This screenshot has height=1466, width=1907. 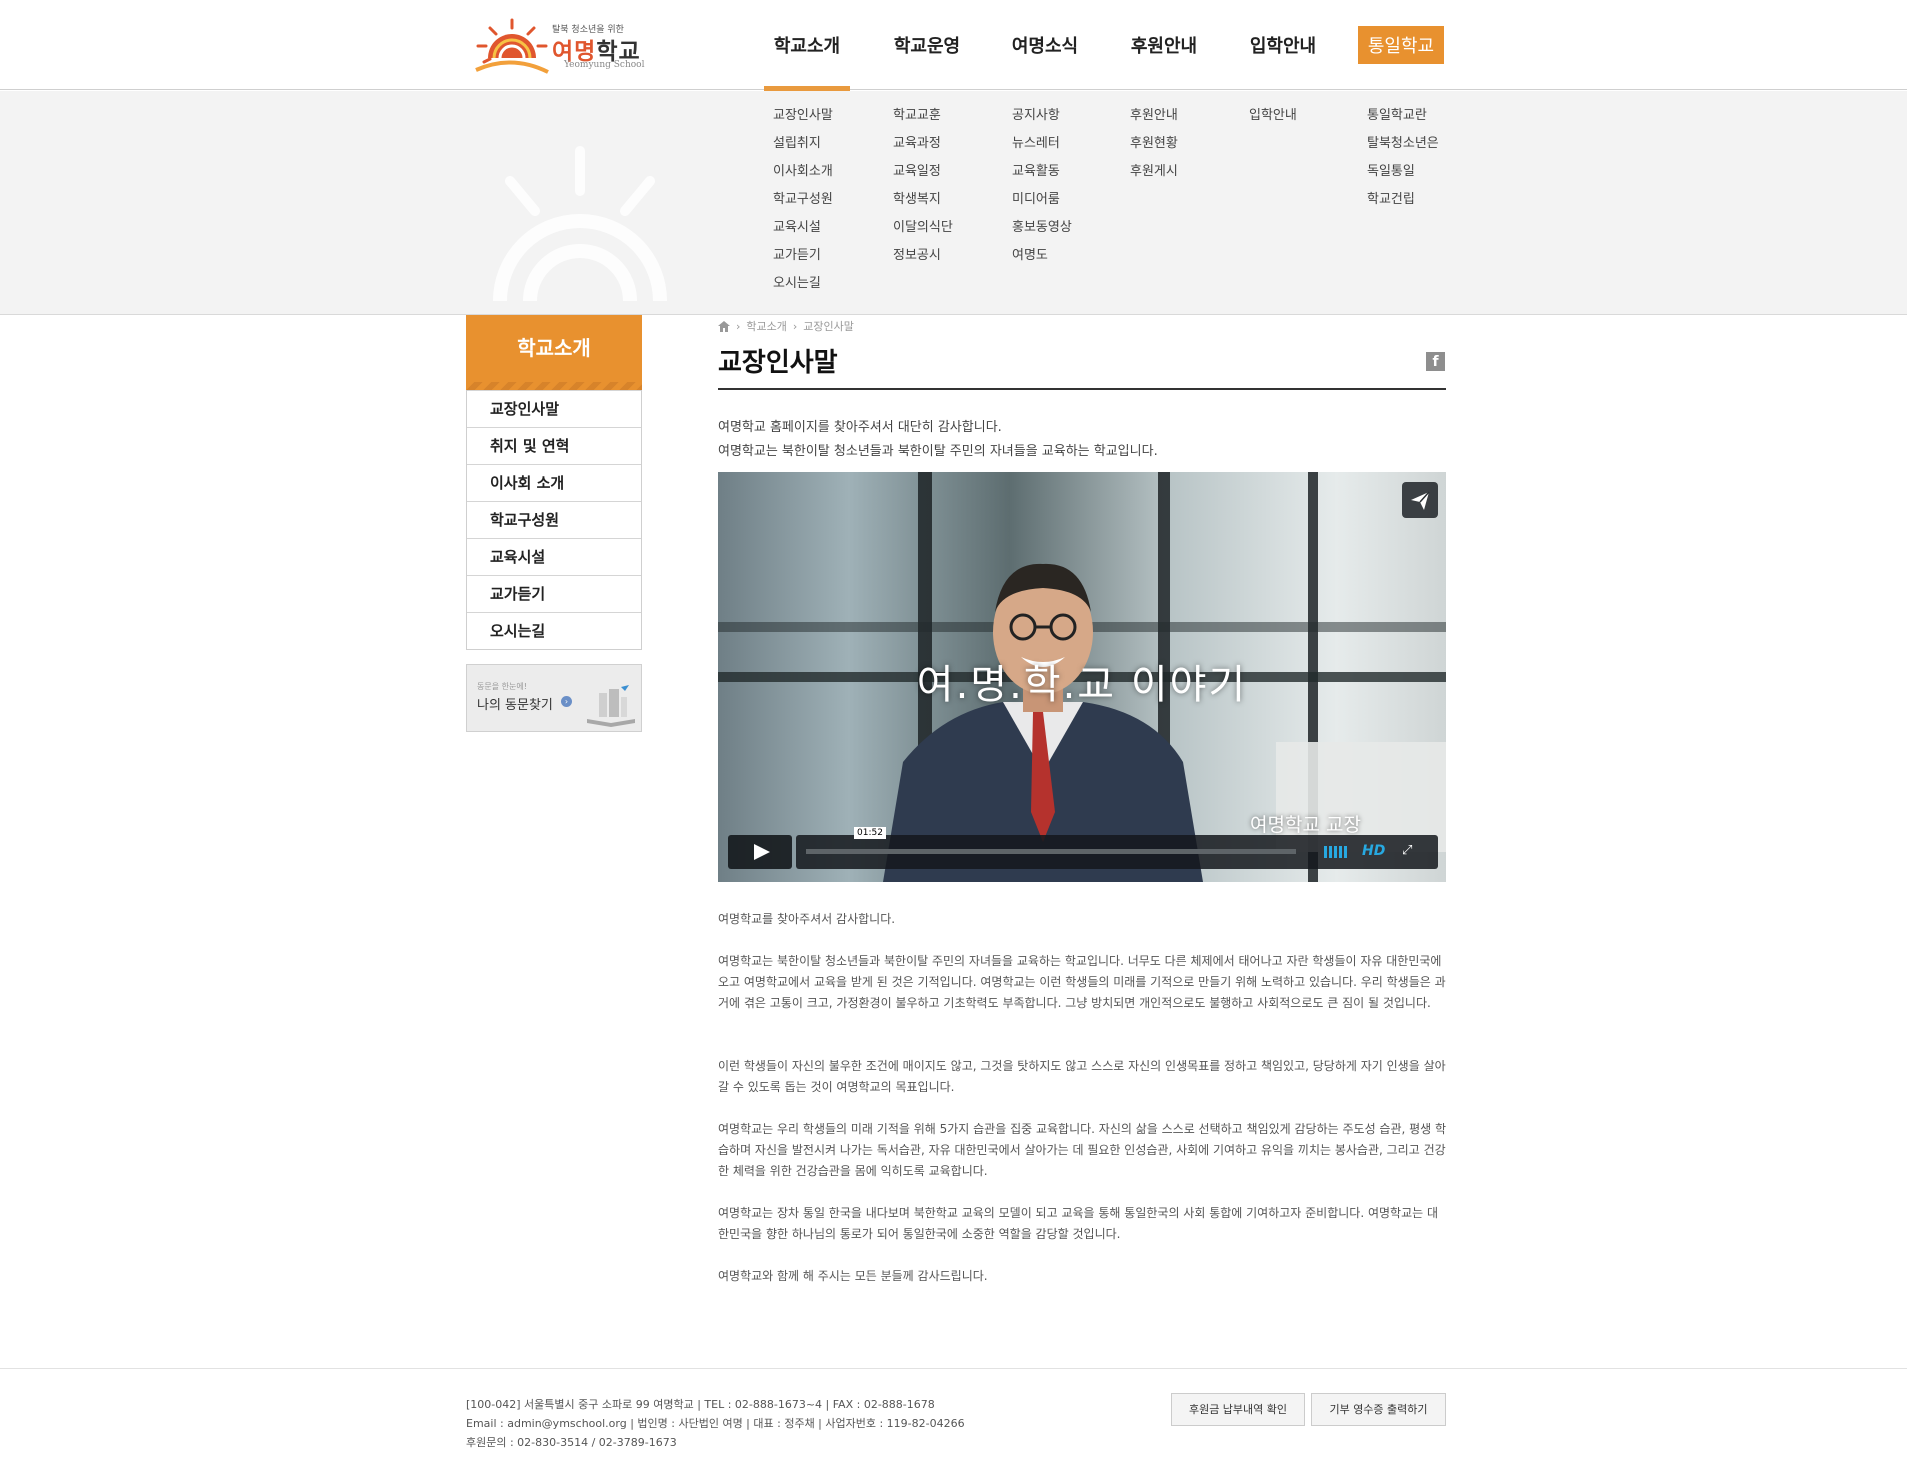 What do you see at coordinates (554, 445) in the screenshot?
I see `sidebar-item-history: 취지 및 연혁` at bounding box center [554, 445].